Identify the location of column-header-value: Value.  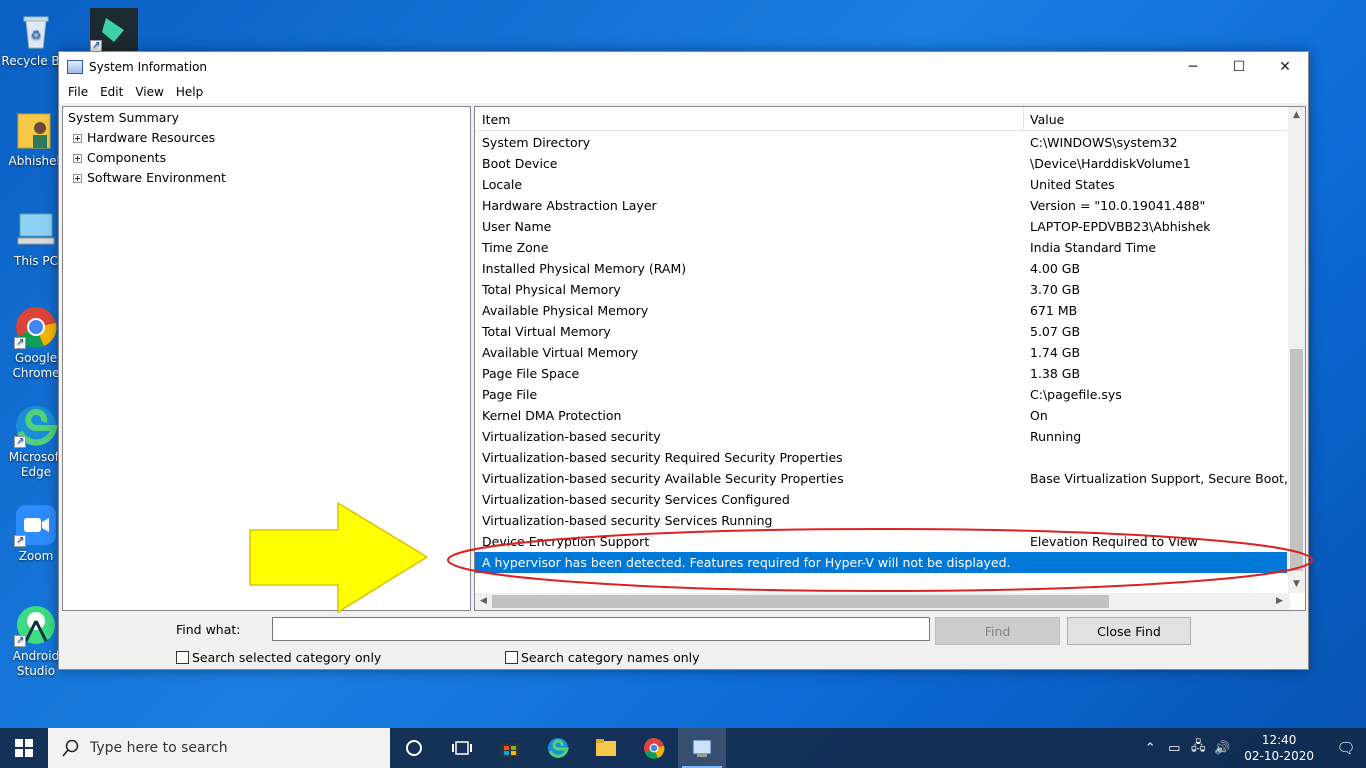
(1047, 119).